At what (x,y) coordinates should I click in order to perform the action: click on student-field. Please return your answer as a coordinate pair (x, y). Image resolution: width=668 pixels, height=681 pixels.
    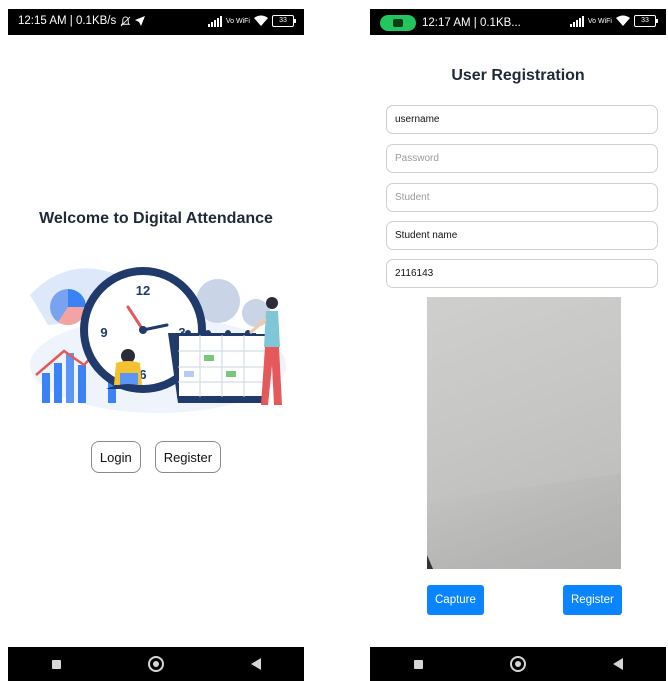
    Looking at the image, I should click on (522, 197).